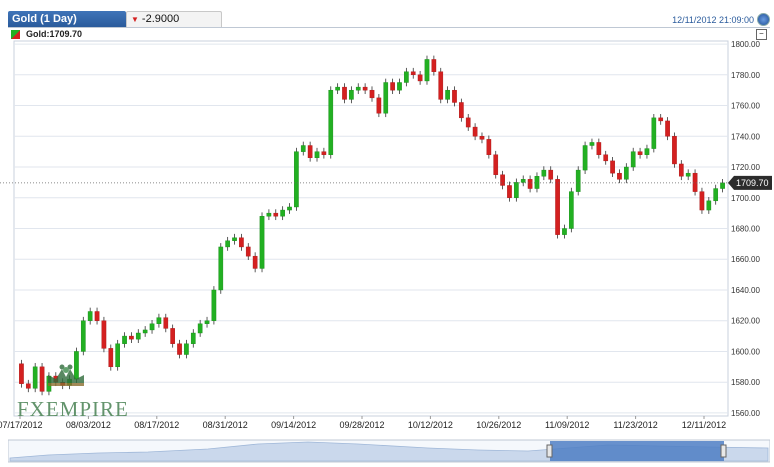 The height and width of the screenshot is (467, 774). What do you see at coordinates (498, 425) in the screenshot?
I see `x-tick-label: 10/26/2012` at bounding box center [498, 425].